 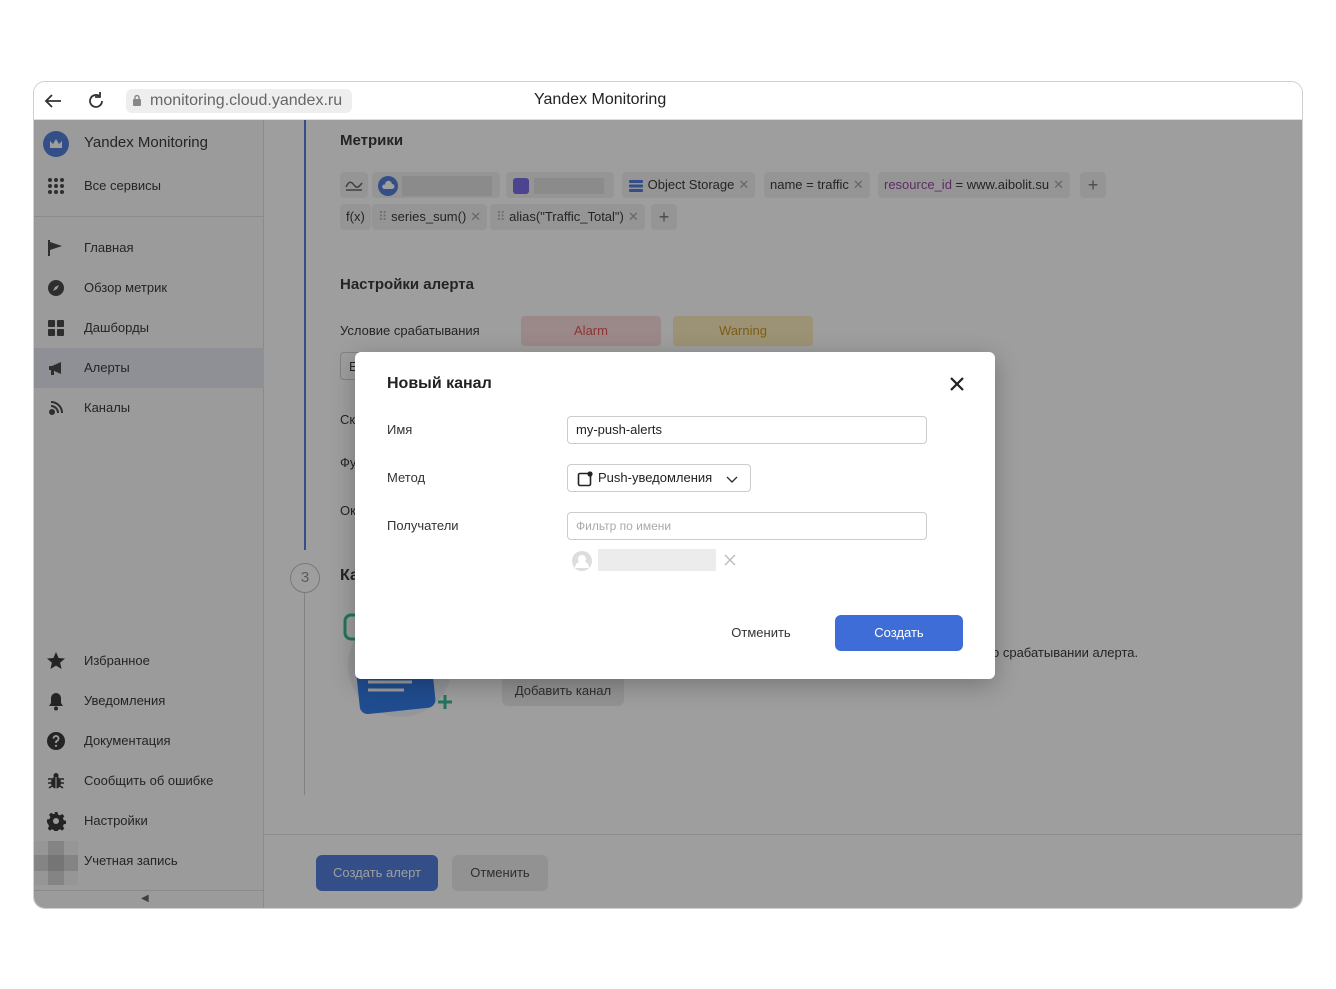 I want to click on method-select-value: Push-уведомления, so click(x=655, y=477).